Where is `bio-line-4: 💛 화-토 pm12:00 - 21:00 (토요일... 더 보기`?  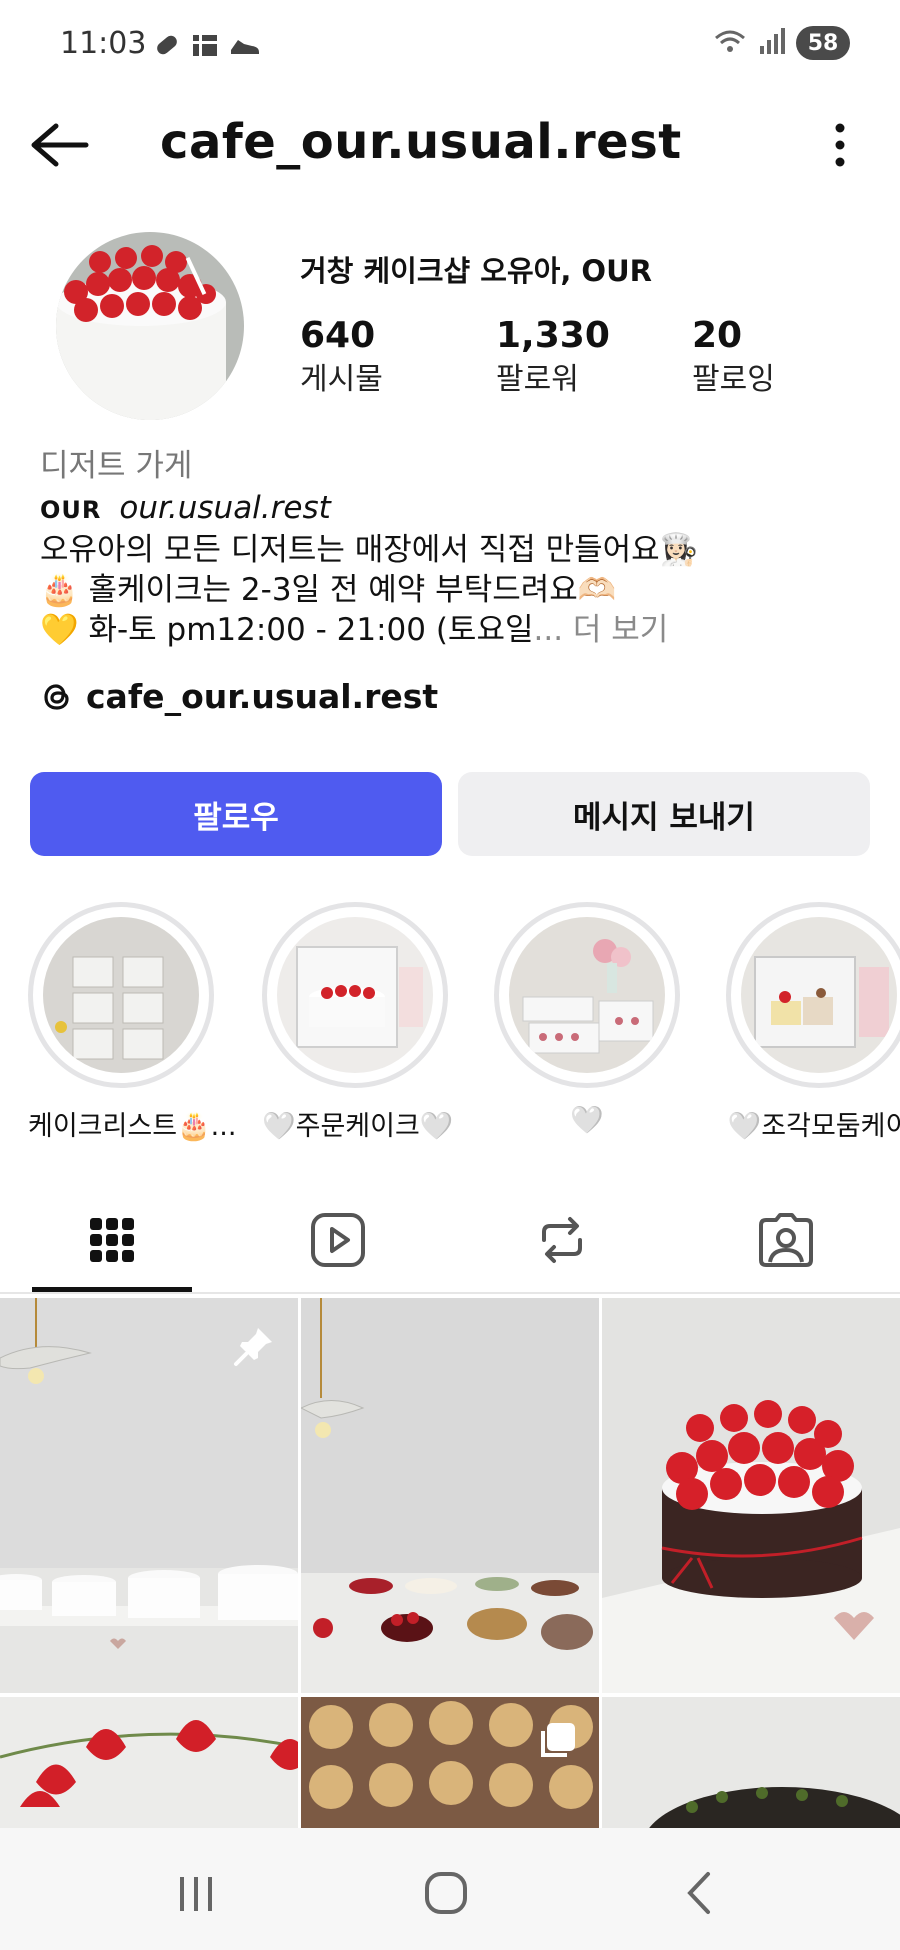
bio-line-4: 💛 화-토 pm12:00 - 21:00 (토요일... 더 보기 is located at coordinates (460, 630).